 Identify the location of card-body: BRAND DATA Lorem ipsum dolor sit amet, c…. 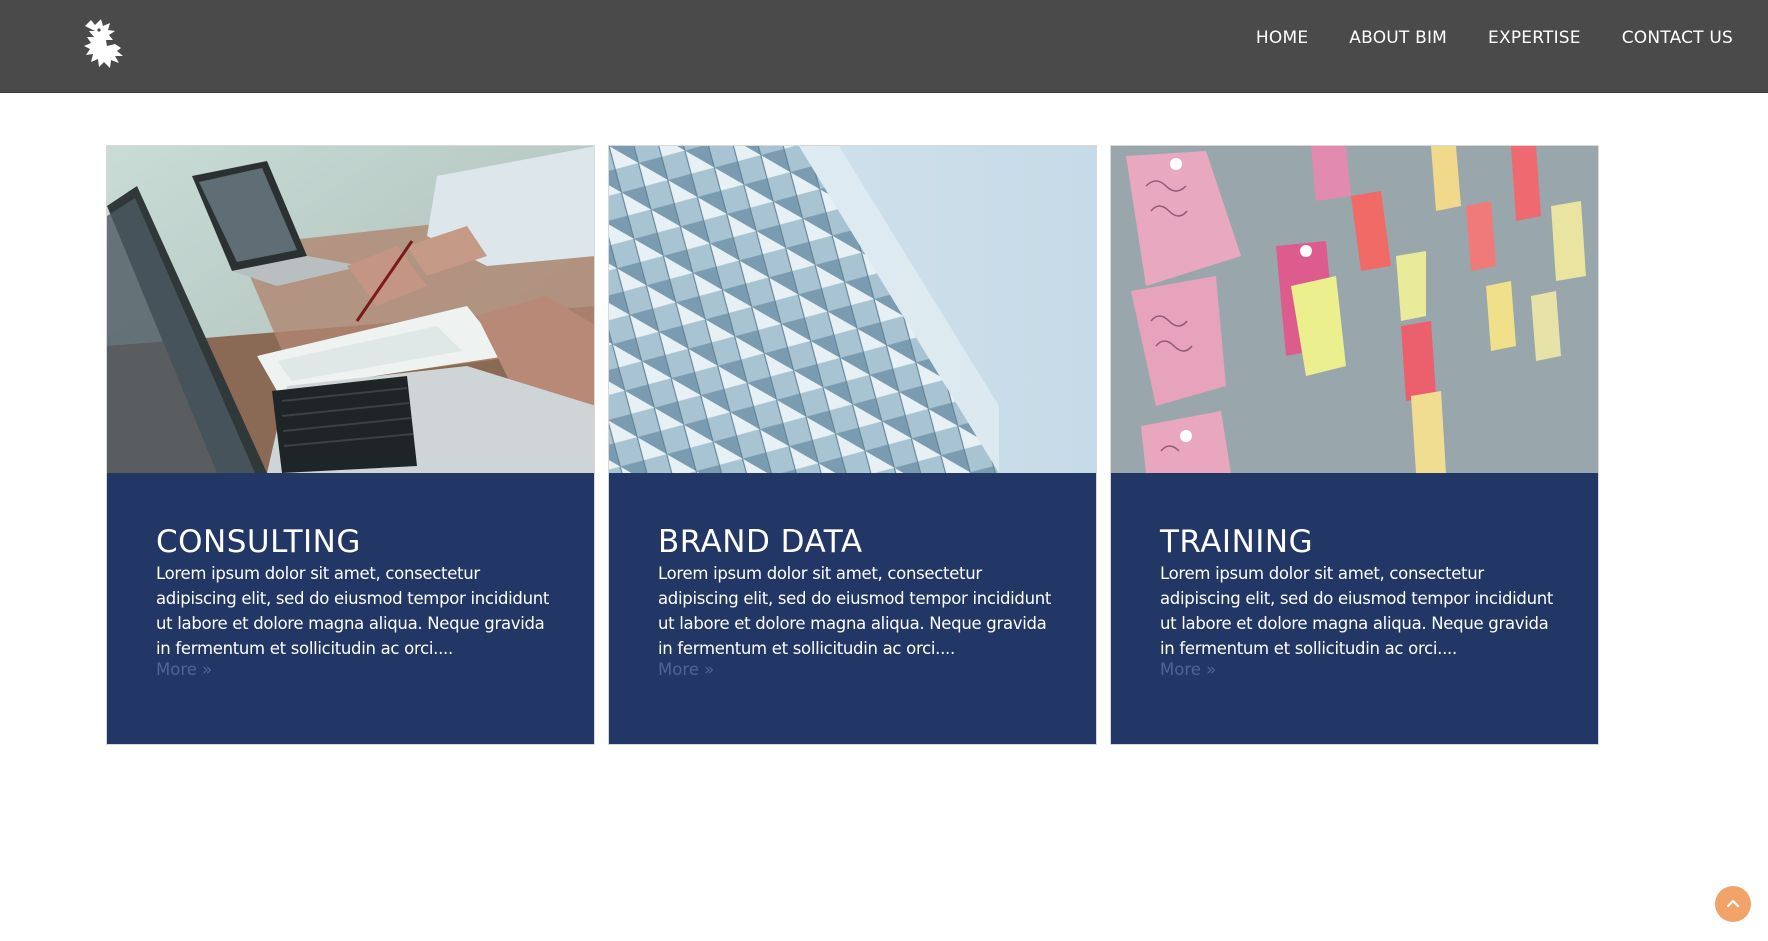
(852, 608).